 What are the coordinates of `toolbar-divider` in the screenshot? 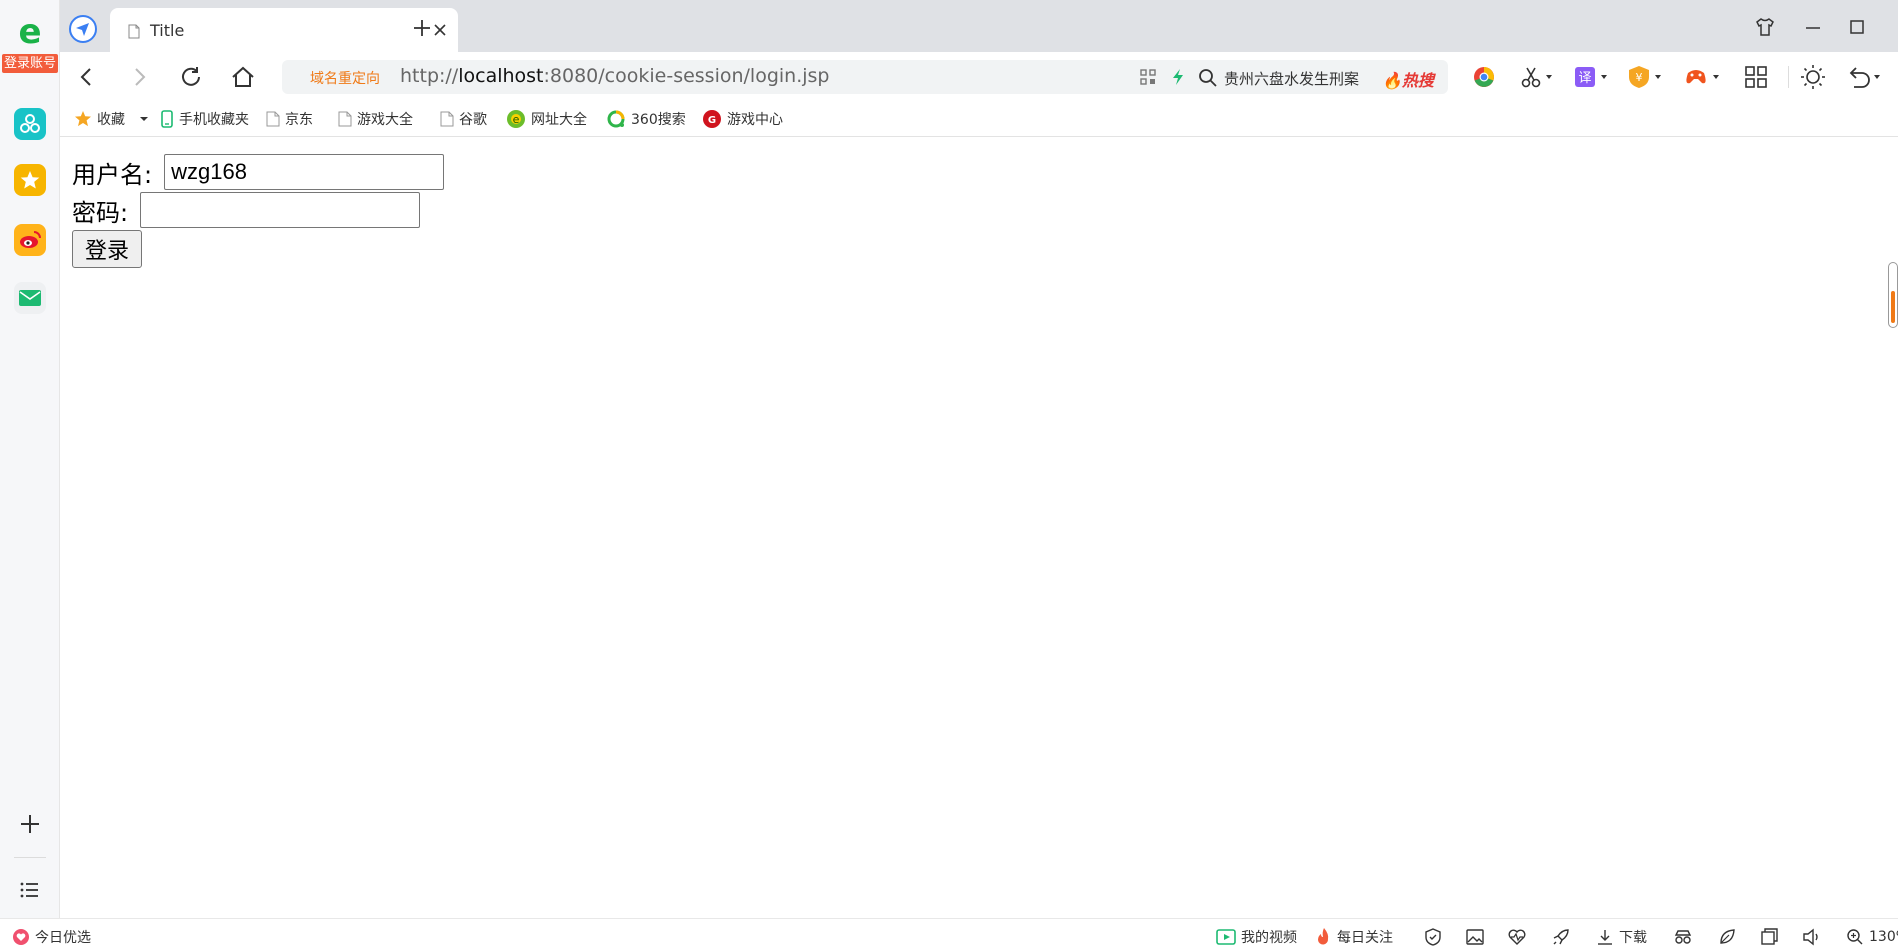 It's located at (1788, 77).